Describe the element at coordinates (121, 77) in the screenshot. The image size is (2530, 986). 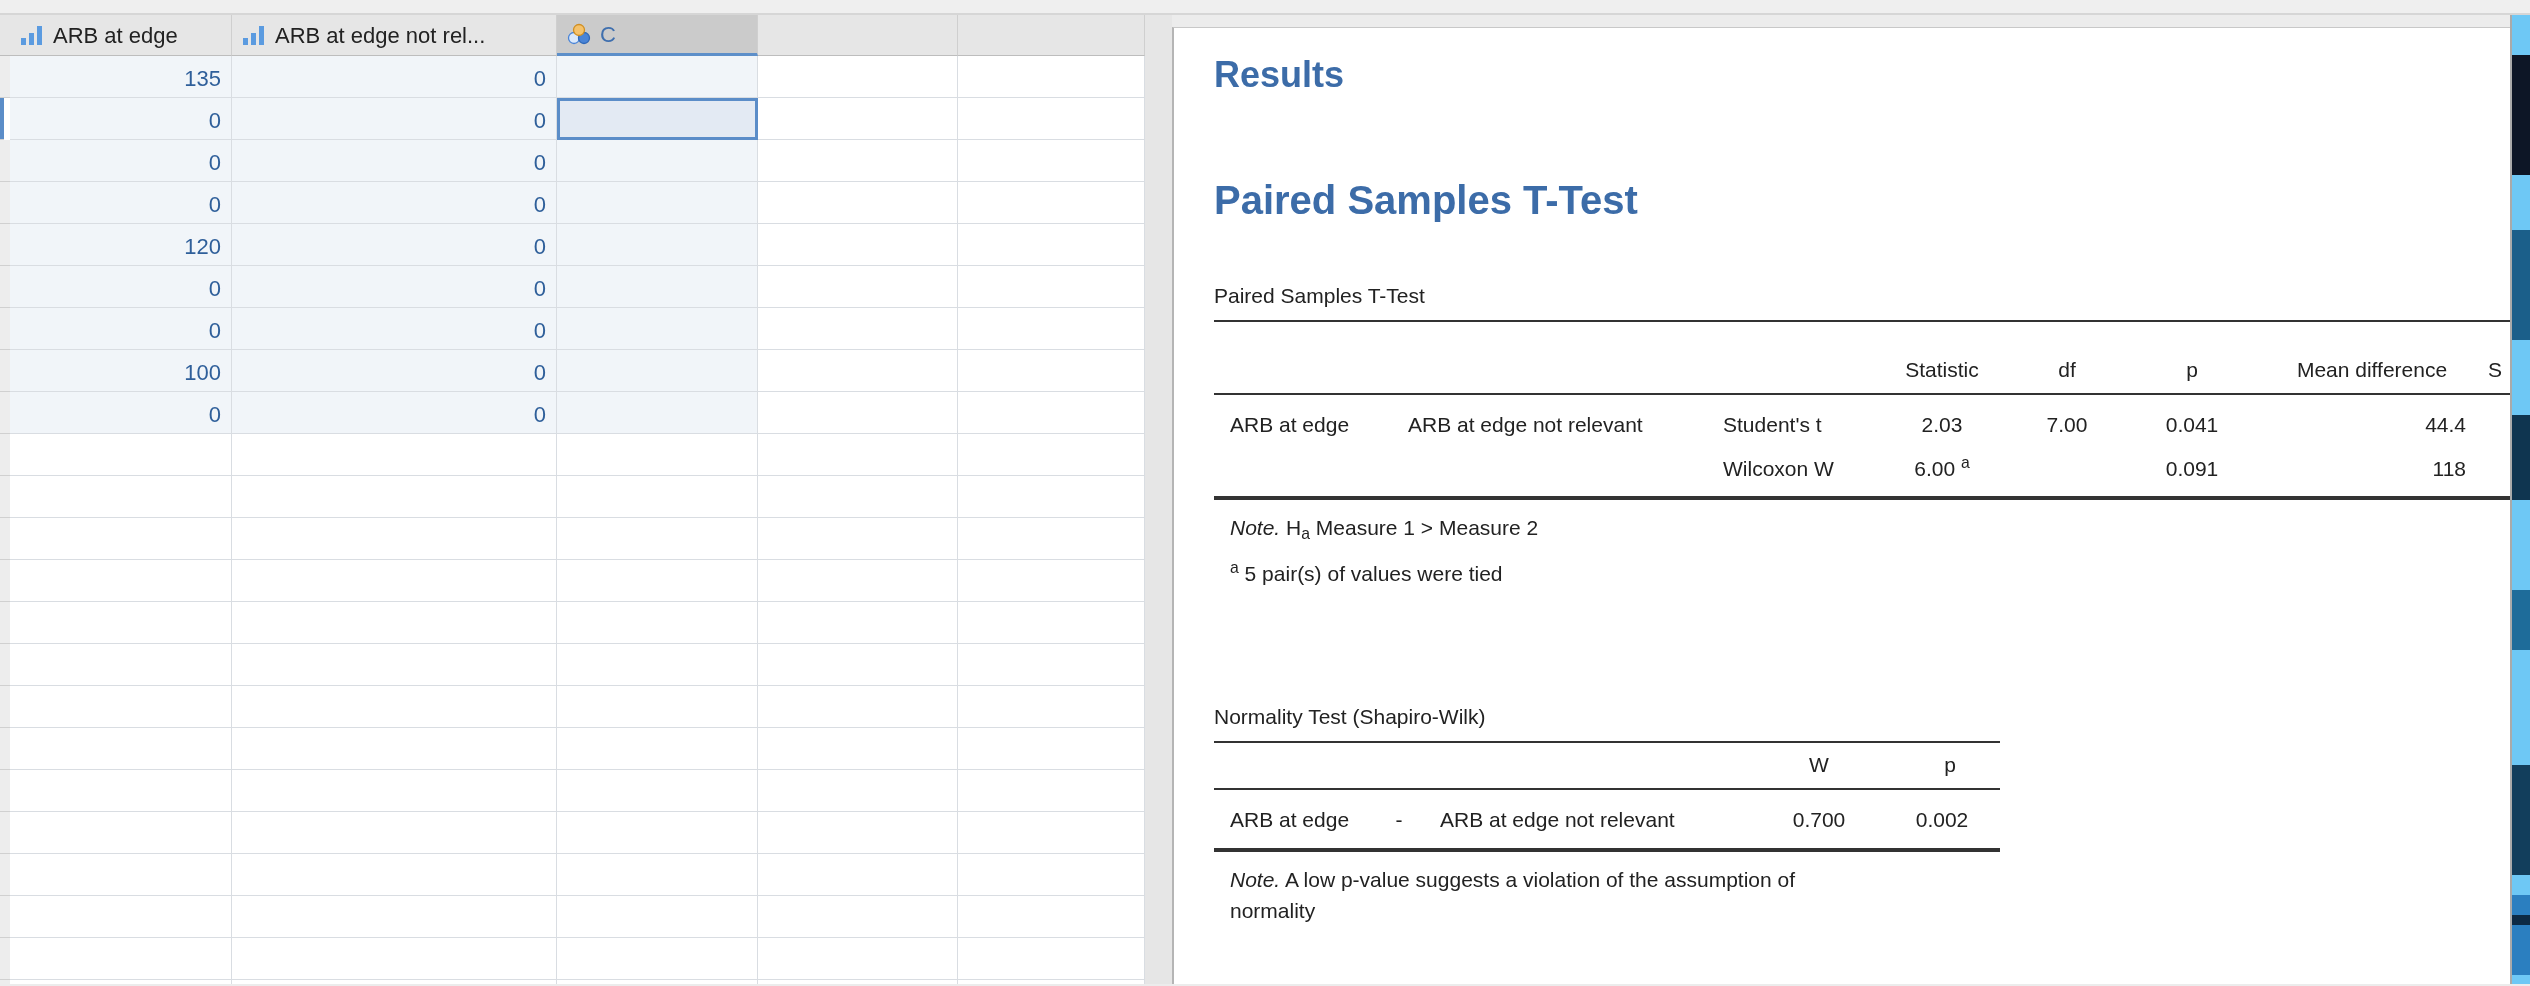
I see `table-cell: 135` at that location.